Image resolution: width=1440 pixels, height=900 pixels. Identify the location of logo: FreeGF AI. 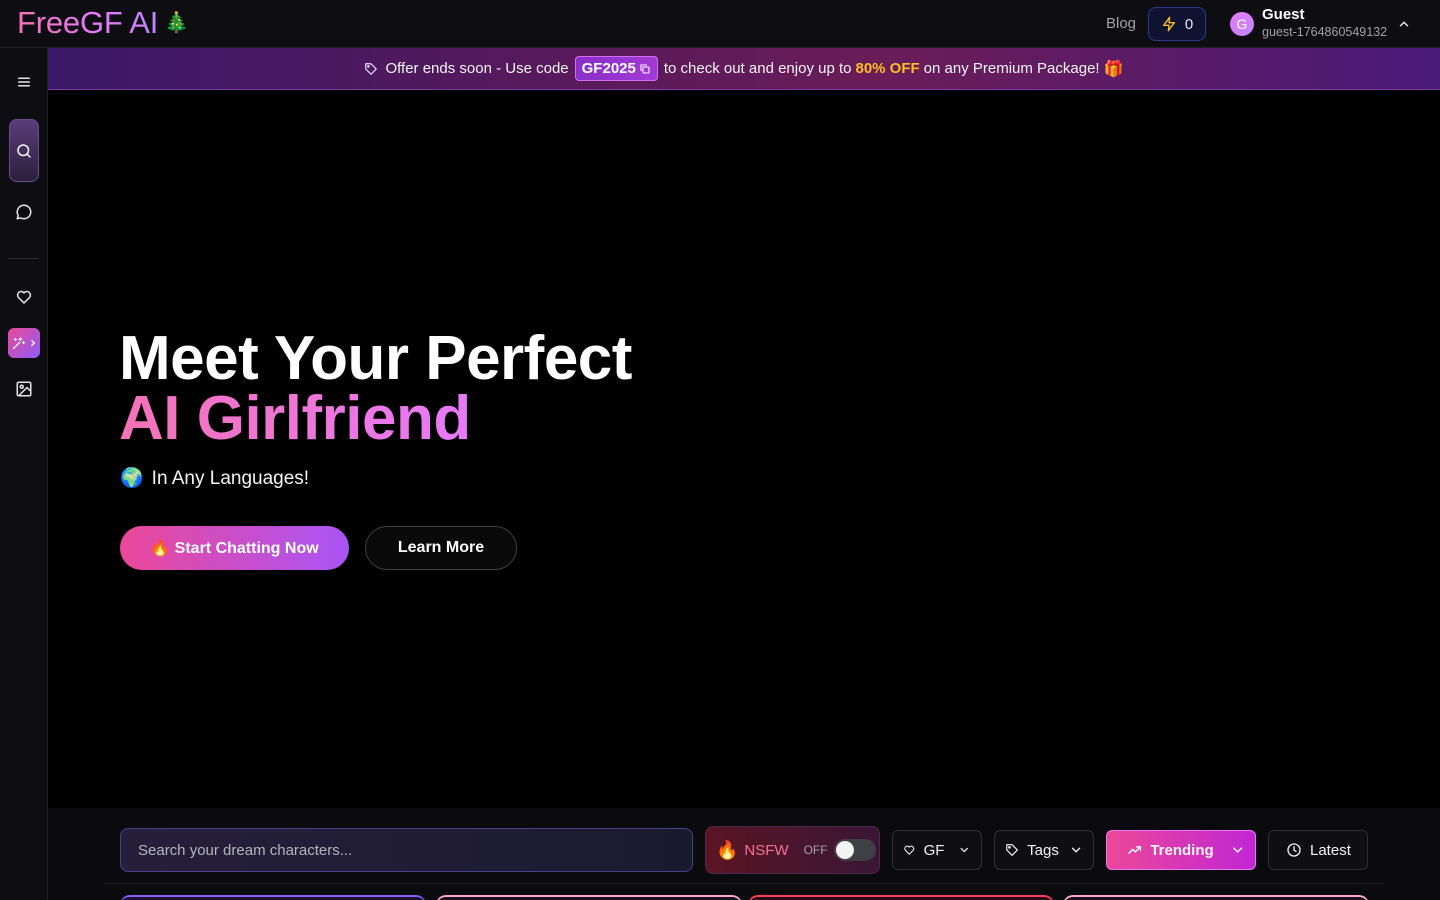
(87, 23).